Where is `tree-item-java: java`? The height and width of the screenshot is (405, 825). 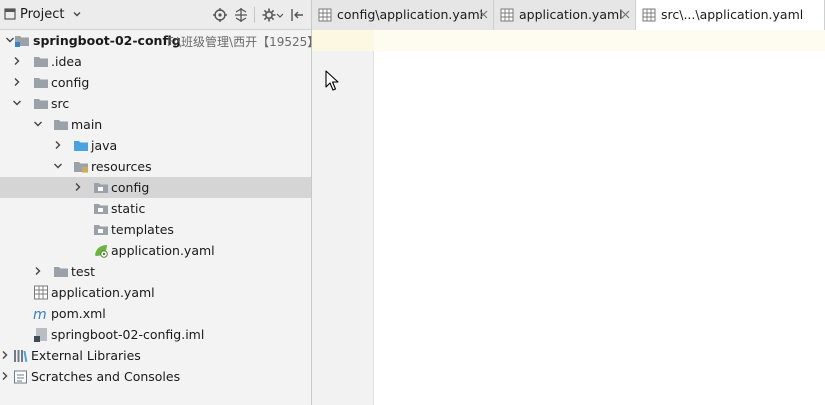
tree-item-java: java is located at coordinates (155, 145).